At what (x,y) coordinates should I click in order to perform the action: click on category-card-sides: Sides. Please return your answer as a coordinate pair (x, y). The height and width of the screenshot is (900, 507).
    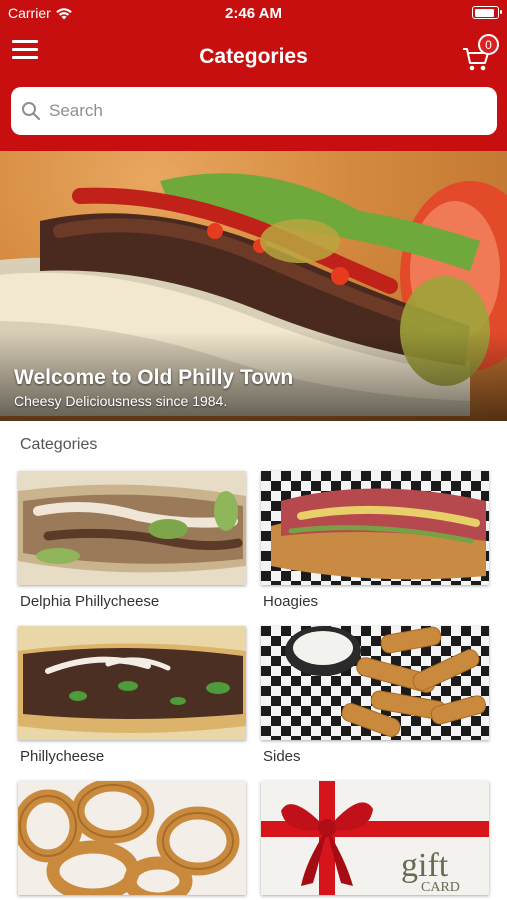
    Looking at the image, I should click on (375, 695).